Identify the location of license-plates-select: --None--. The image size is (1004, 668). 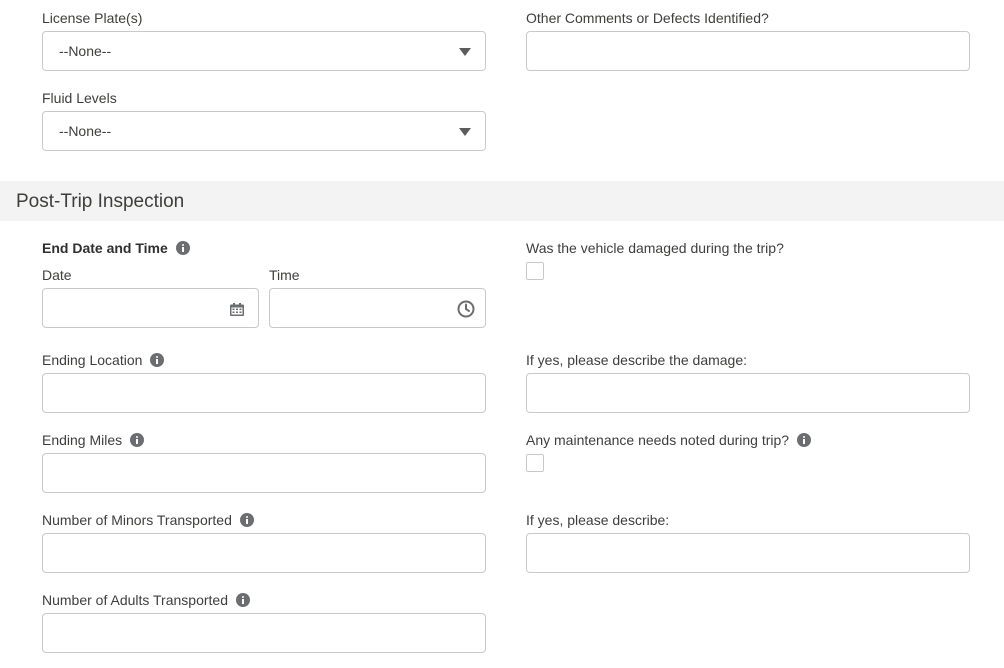
(264, 51).